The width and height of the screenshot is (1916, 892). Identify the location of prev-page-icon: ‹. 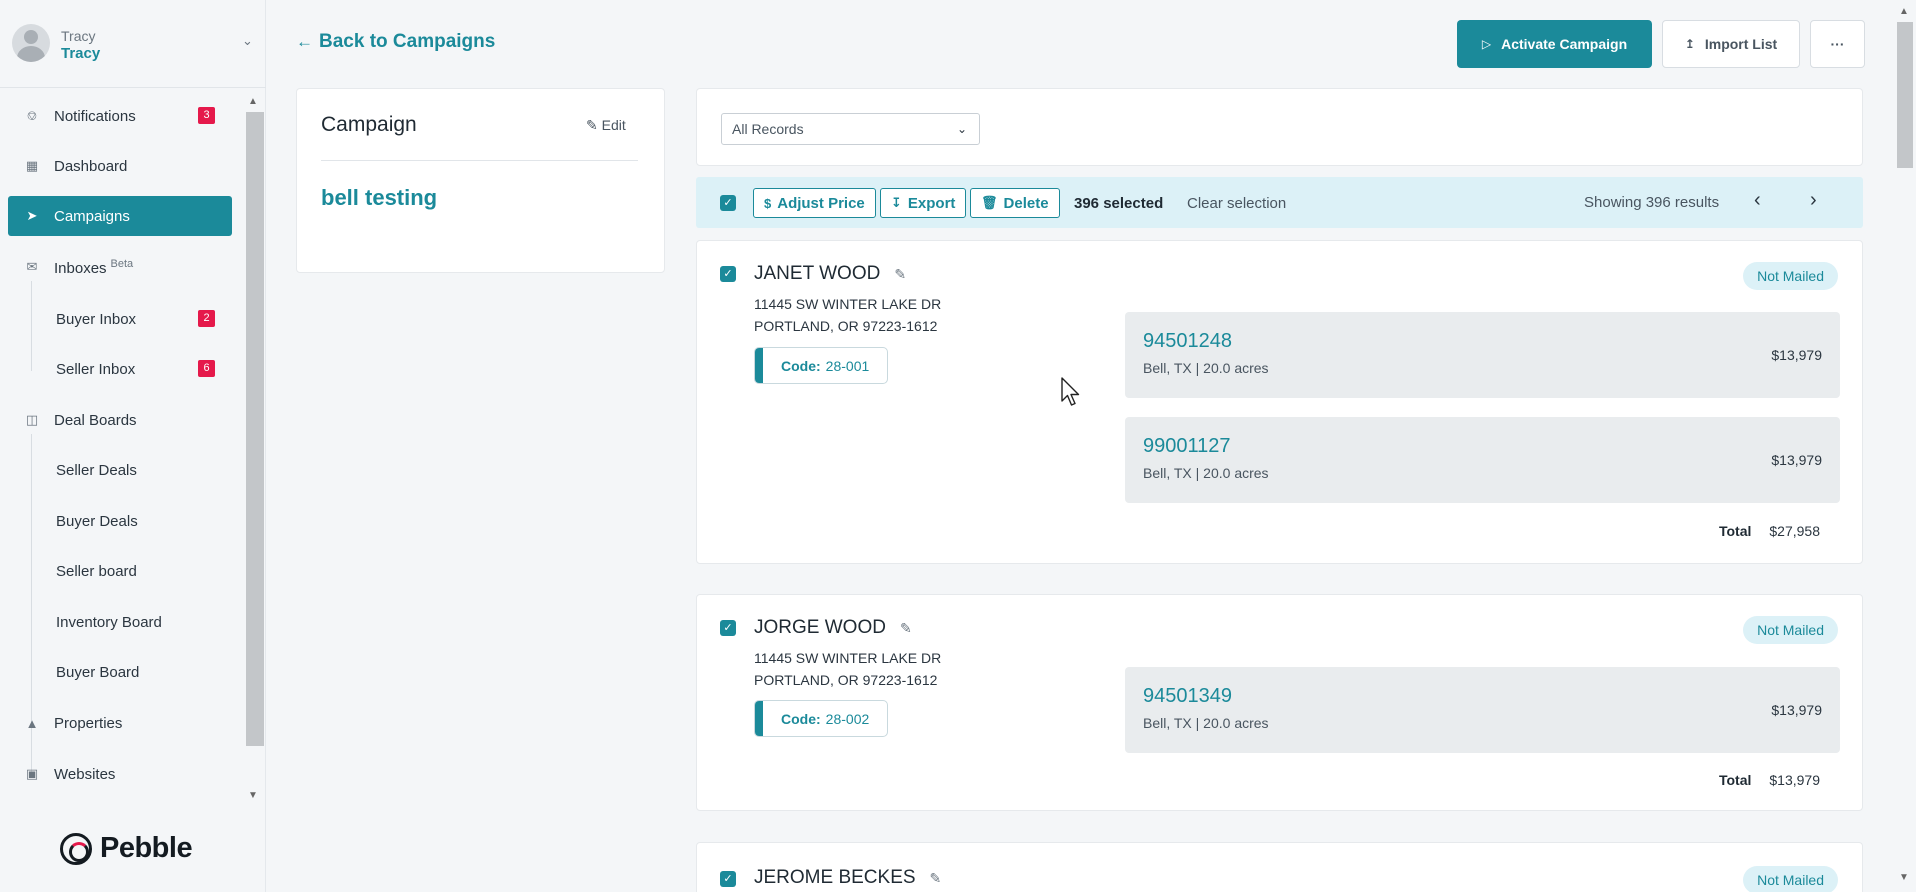
(1757, 200).